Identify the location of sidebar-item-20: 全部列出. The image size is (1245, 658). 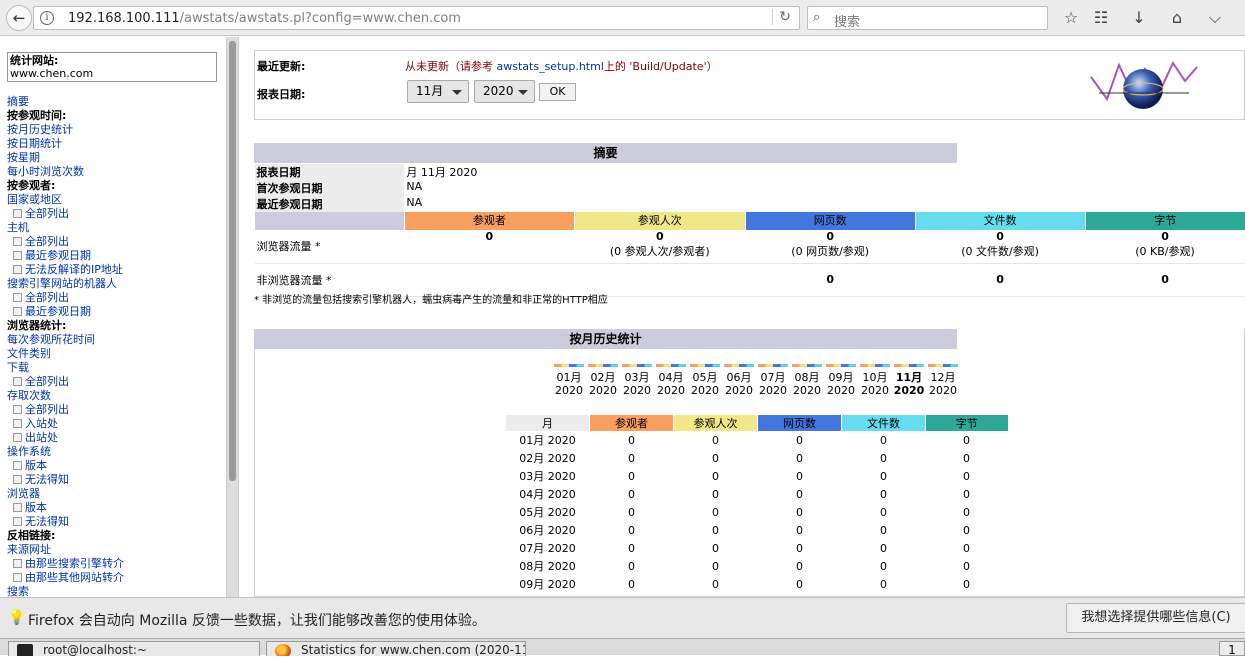
(114, 382).